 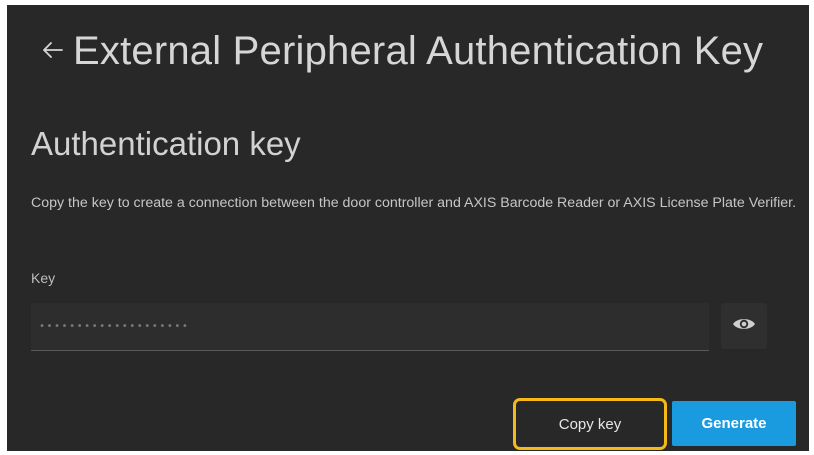 I want to click on copy-key-button: Copy key, so click(x=590, y=424).